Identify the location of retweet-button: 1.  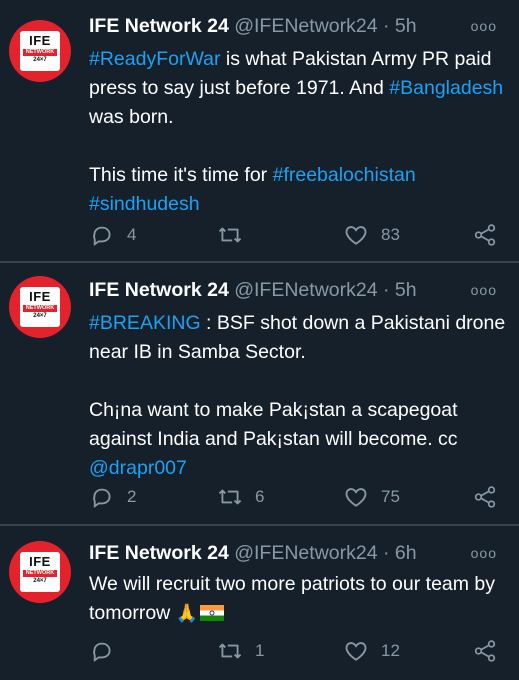
(240, 651).